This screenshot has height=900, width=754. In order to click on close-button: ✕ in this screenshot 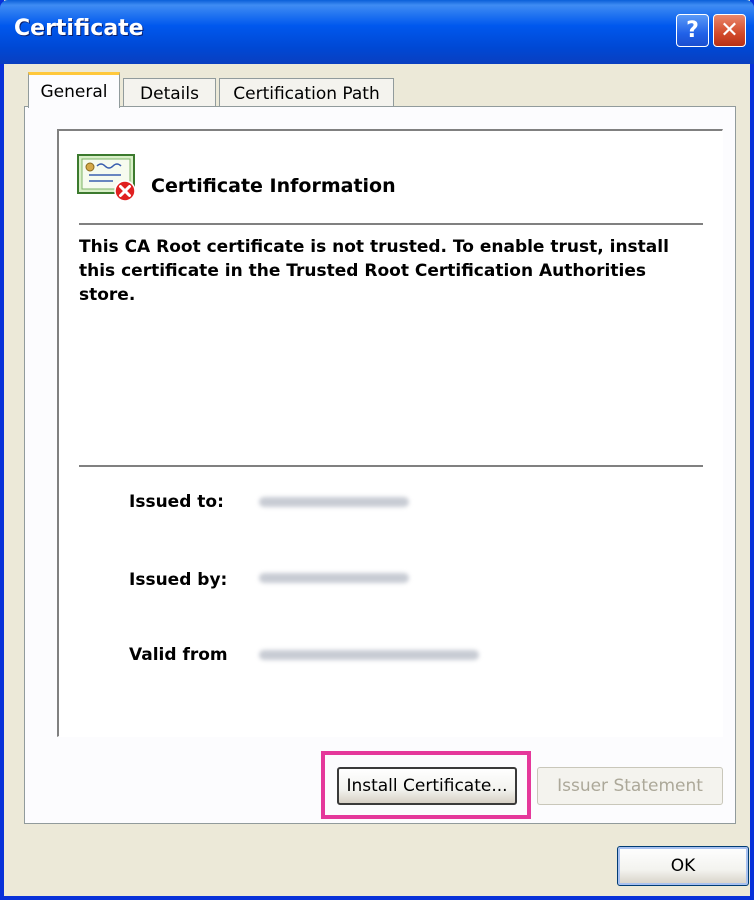, I will do `click(729, 30)`.